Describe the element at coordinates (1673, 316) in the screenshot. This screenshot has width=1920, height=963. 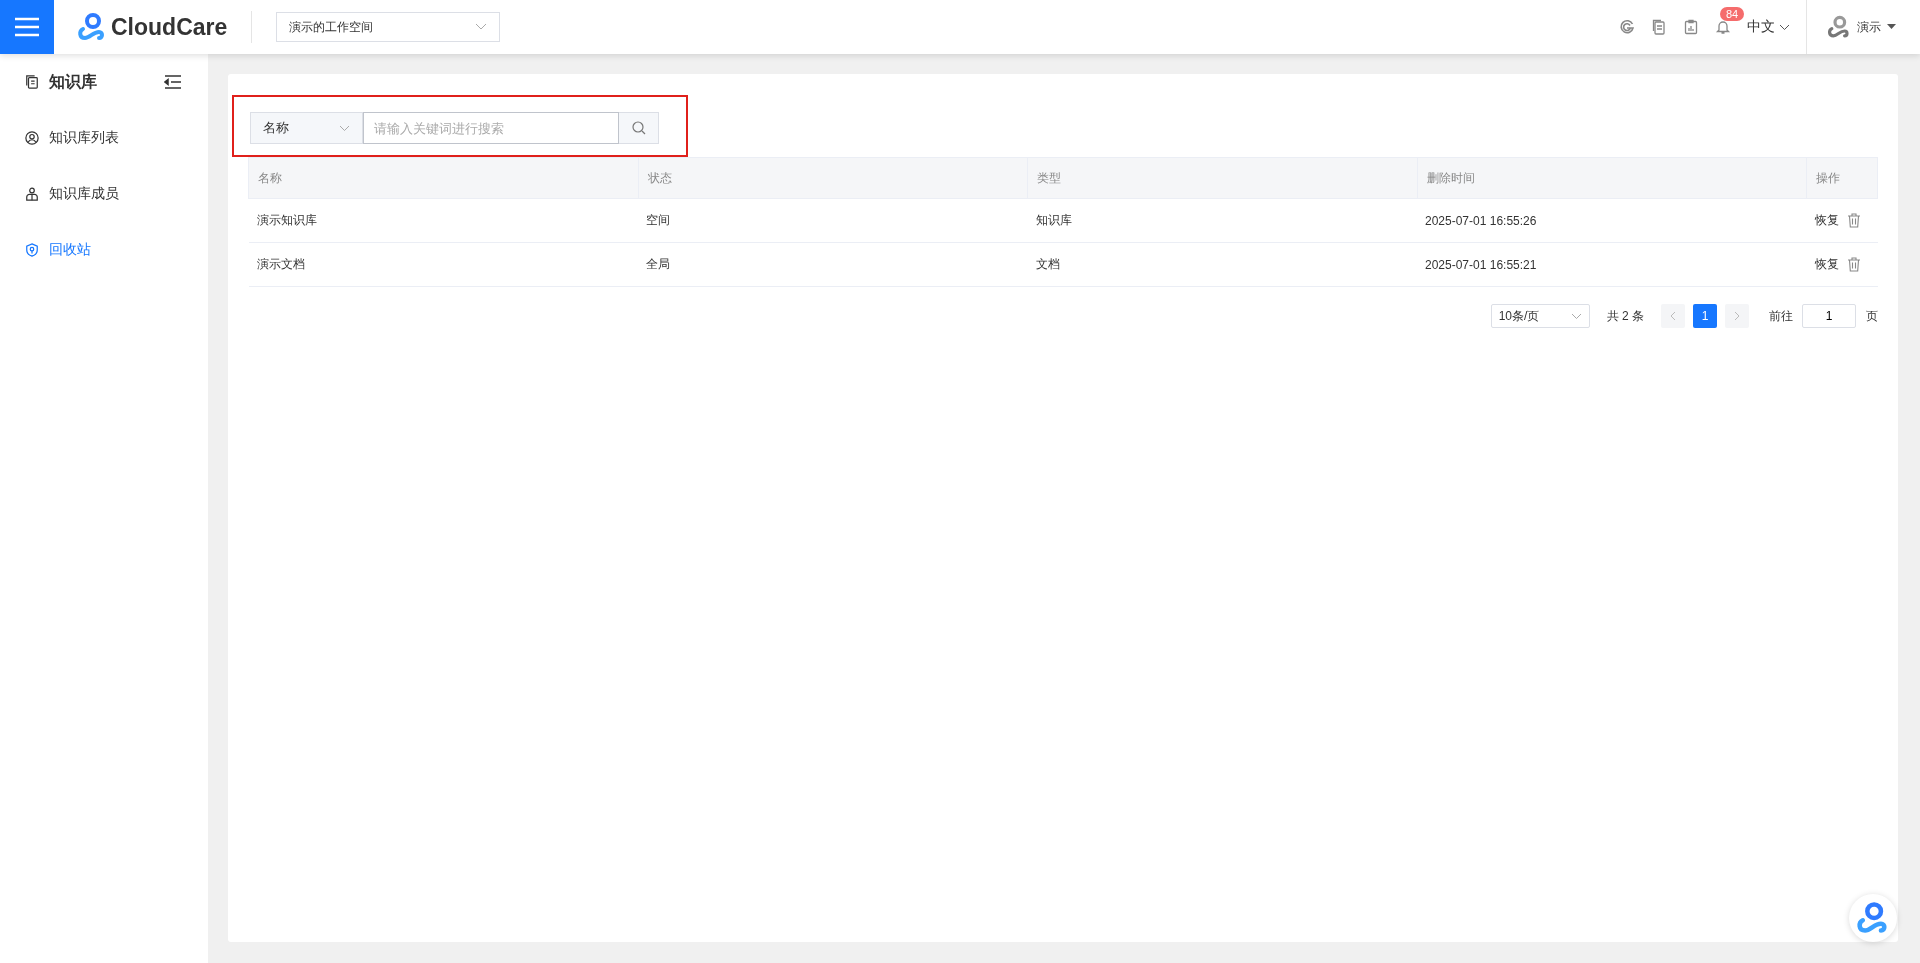
I see `chevron-left-icon` at that location.